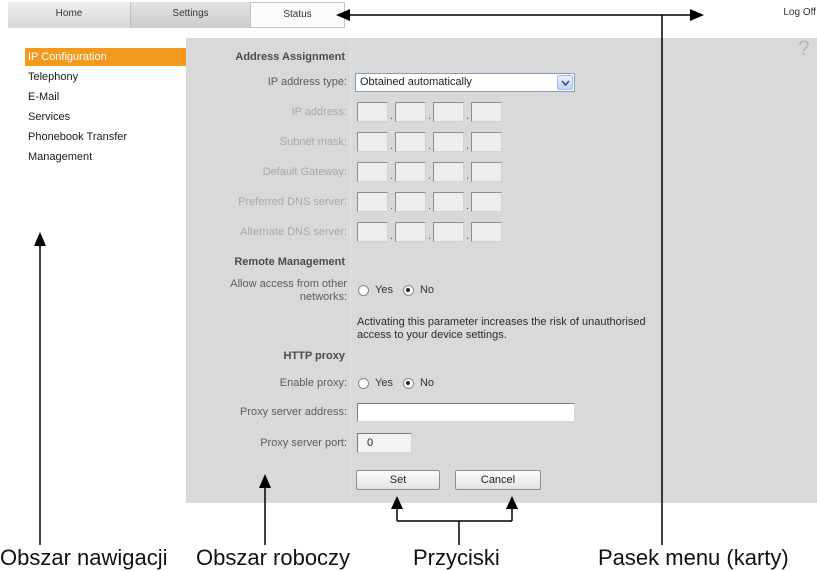 The height and width of the screenshot is (571, 817). I want to click on nav-item-management: Management, so click(105, 157).